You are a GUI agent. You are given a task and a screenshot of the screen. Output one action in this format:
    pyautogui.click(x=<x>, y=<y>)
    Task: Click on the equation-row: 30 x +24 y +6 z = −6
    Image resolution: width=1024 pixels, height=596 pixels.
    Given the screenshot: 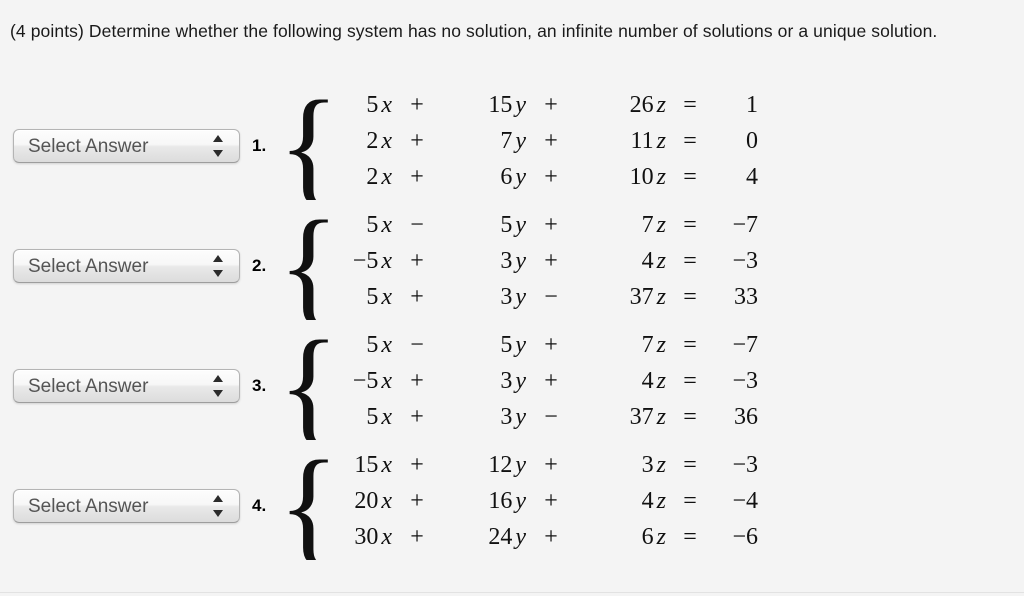 What is the action you would take?
    pyautogui.click(x=532, y=542)
    